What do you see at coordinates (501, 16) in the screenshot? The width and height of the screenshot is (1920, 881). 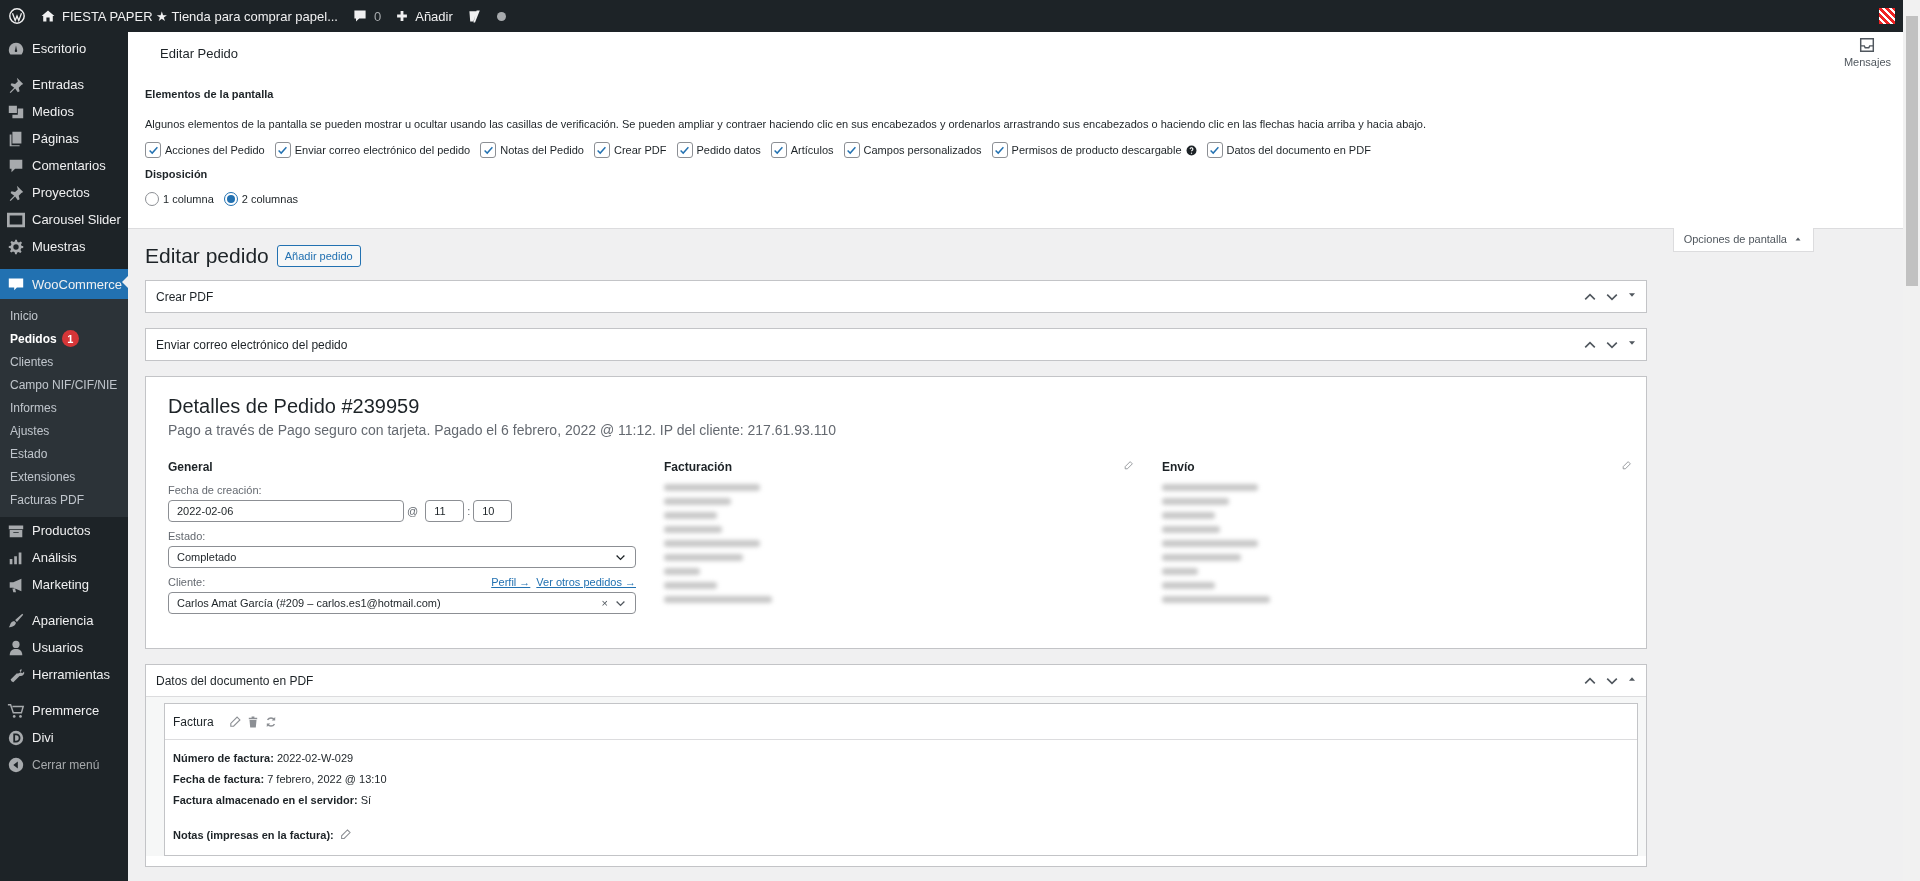 I see `status-dot-icon` at bounding box center [501, 16].